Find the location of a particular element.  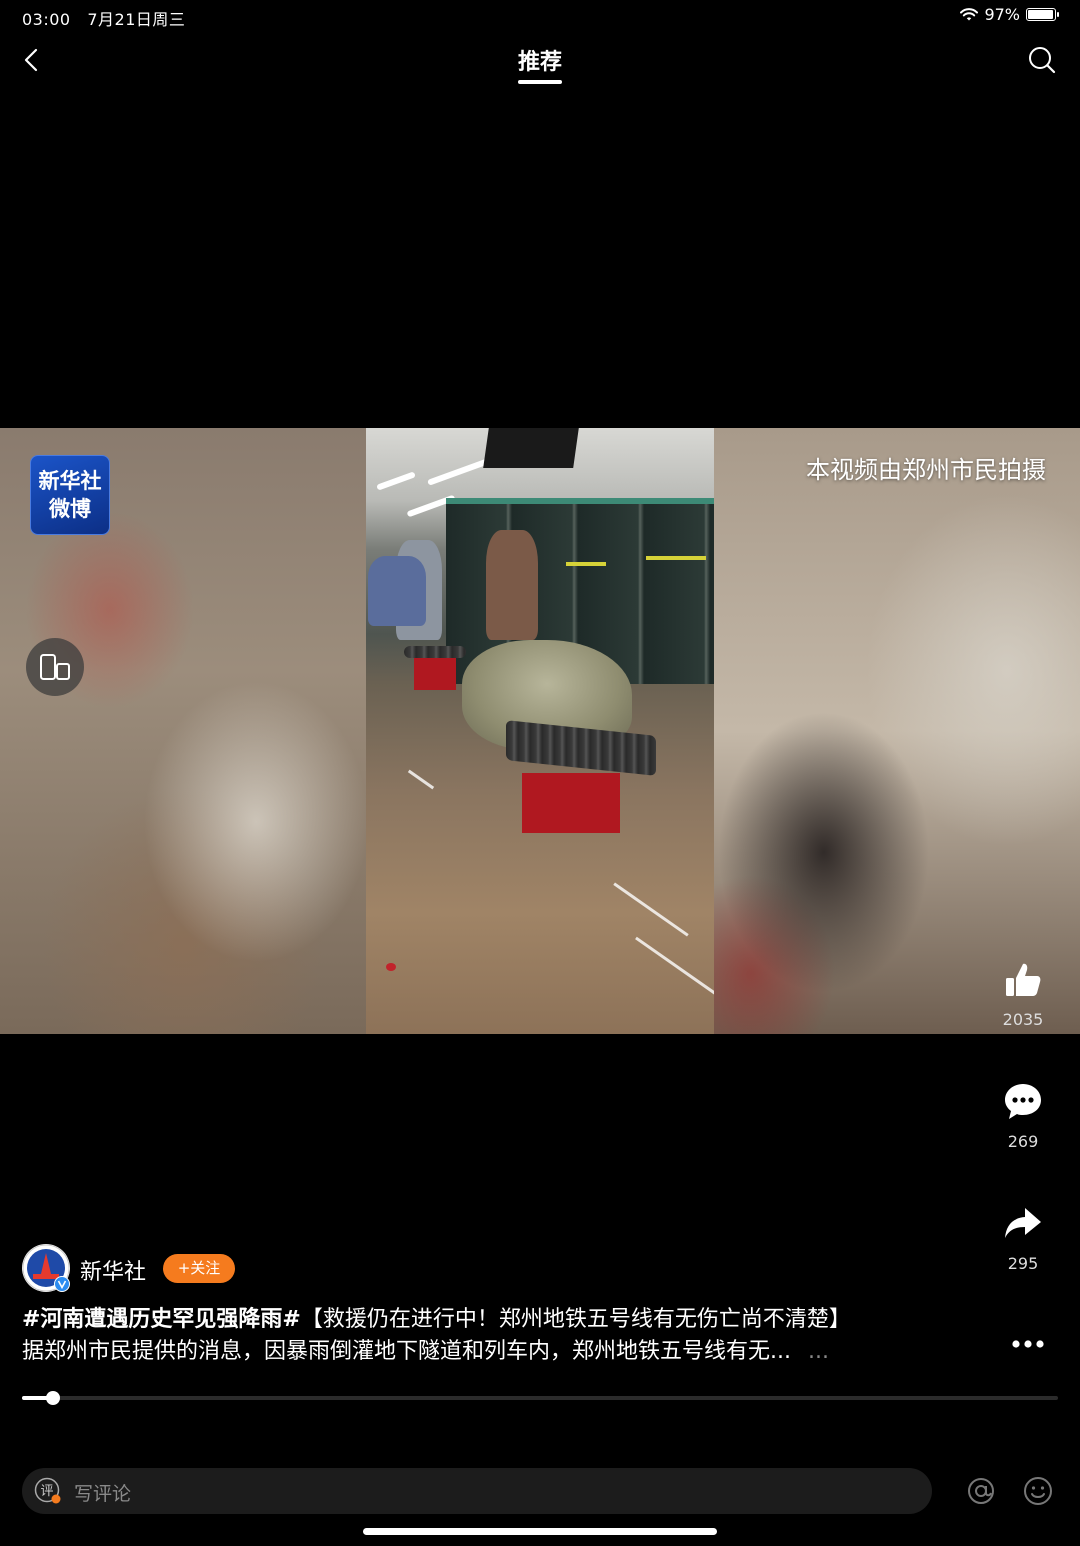

comment-button: 269 is located at coordinates (1023, 1115).